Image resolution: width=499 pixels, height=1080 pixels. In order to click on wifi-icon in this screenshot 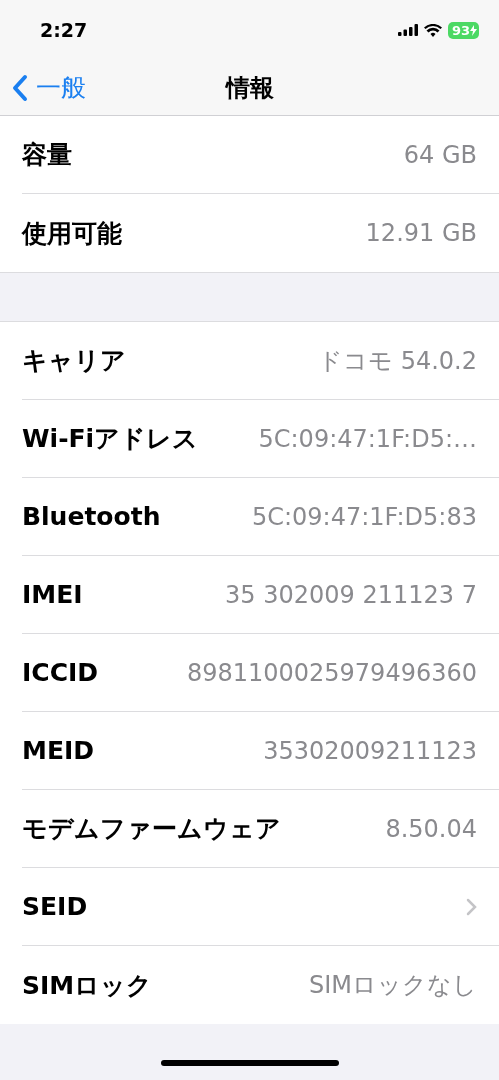, I will do `click(432, 30)`.